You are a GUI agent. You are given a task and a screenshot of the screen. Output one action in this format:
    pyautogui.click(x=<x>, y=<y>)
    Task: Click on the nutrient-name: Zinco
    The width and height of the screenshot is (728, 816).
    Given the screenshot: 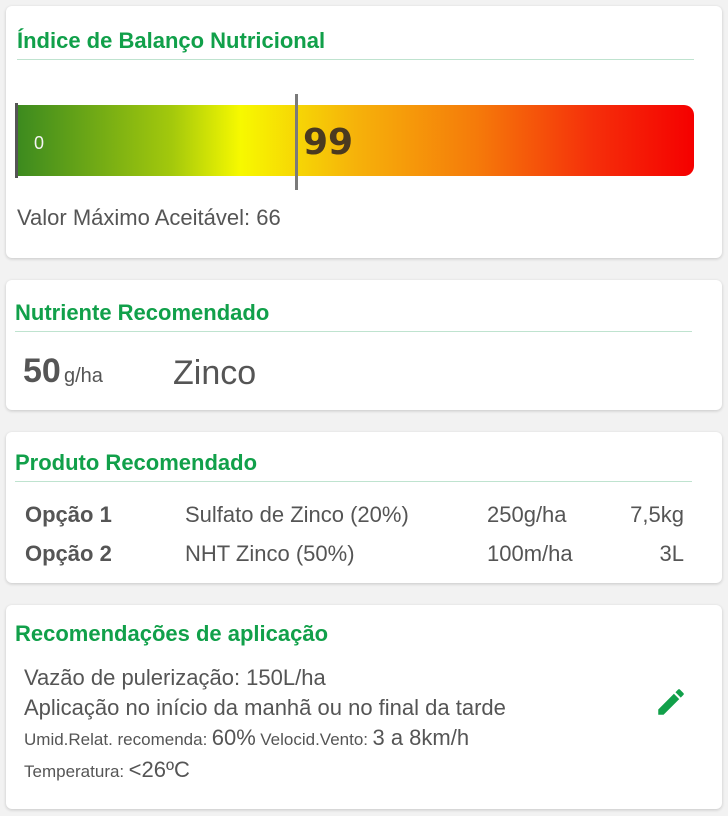 What is the action you would take?
    pyautogui.click(x=215, y=373)
    